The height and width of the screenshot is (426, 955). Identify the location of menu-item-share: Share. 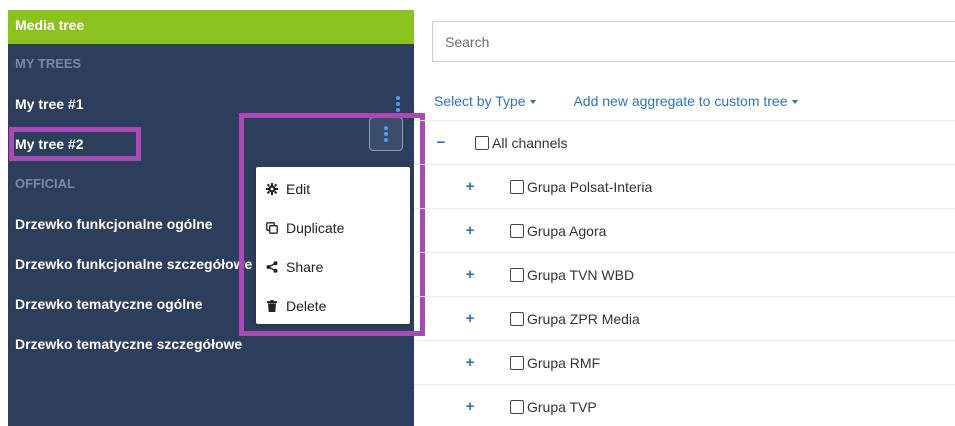
(333, 266).